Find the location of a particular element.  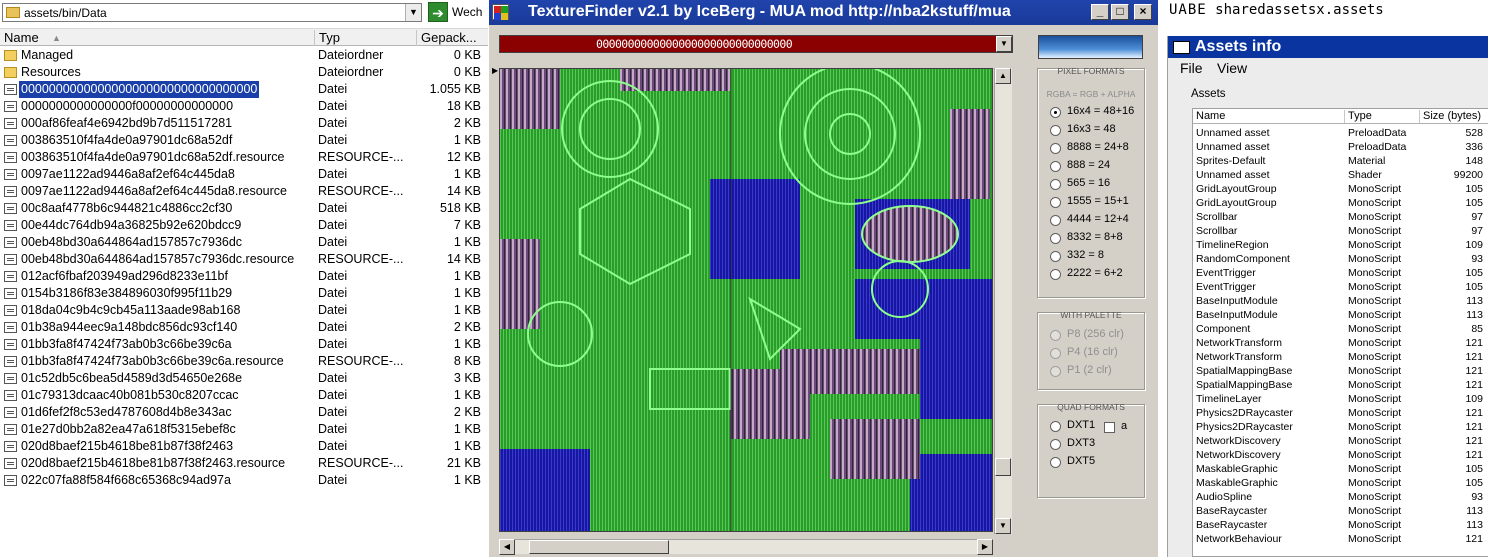

close-button: × is located at coordinates (1143, 12).